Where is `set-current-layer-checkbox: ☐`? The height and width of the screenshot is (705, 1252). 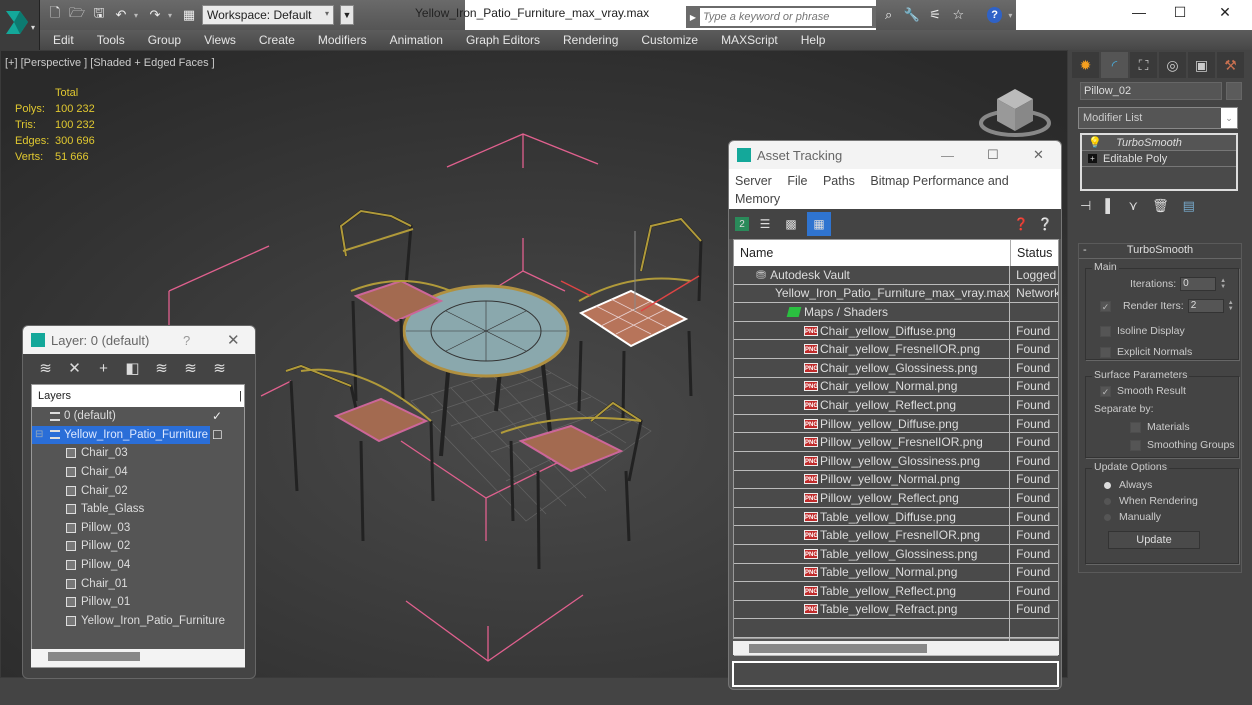 set-current-layer-checkbox: ☐ is located at coordinates (217, 435).